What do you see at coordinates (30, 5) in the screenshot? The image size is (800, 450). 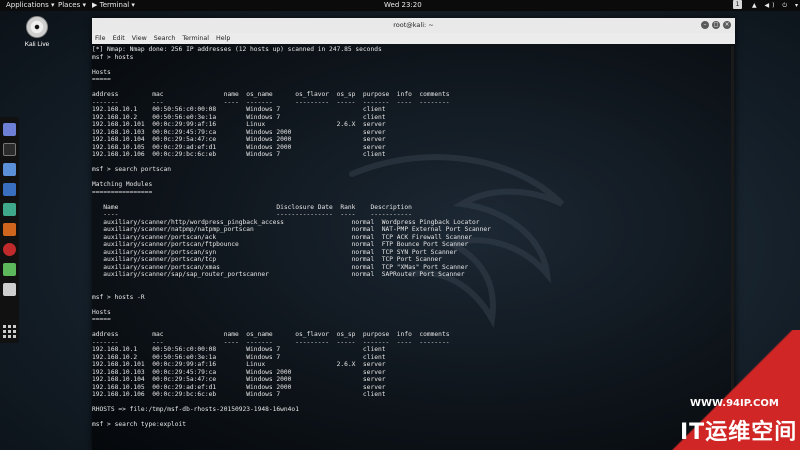 I see `applications-menu: Applications ▾` at bounding box center [30, 5].